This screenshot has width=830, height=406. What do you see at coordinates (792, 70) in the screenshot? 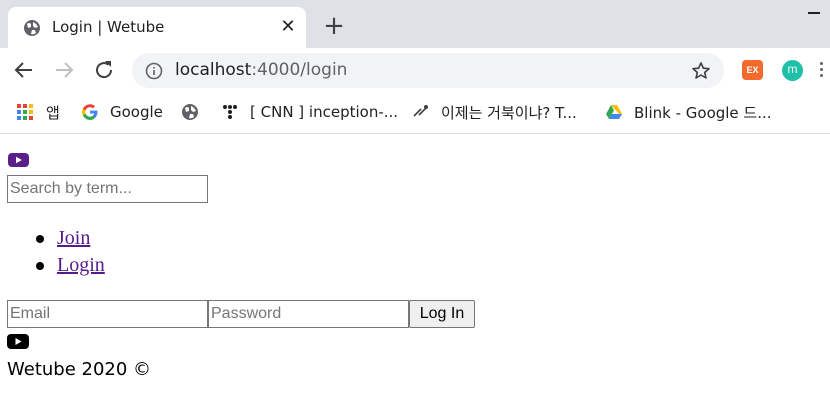
I see `extension-m-icon: m` at bounding box center [792, 70].